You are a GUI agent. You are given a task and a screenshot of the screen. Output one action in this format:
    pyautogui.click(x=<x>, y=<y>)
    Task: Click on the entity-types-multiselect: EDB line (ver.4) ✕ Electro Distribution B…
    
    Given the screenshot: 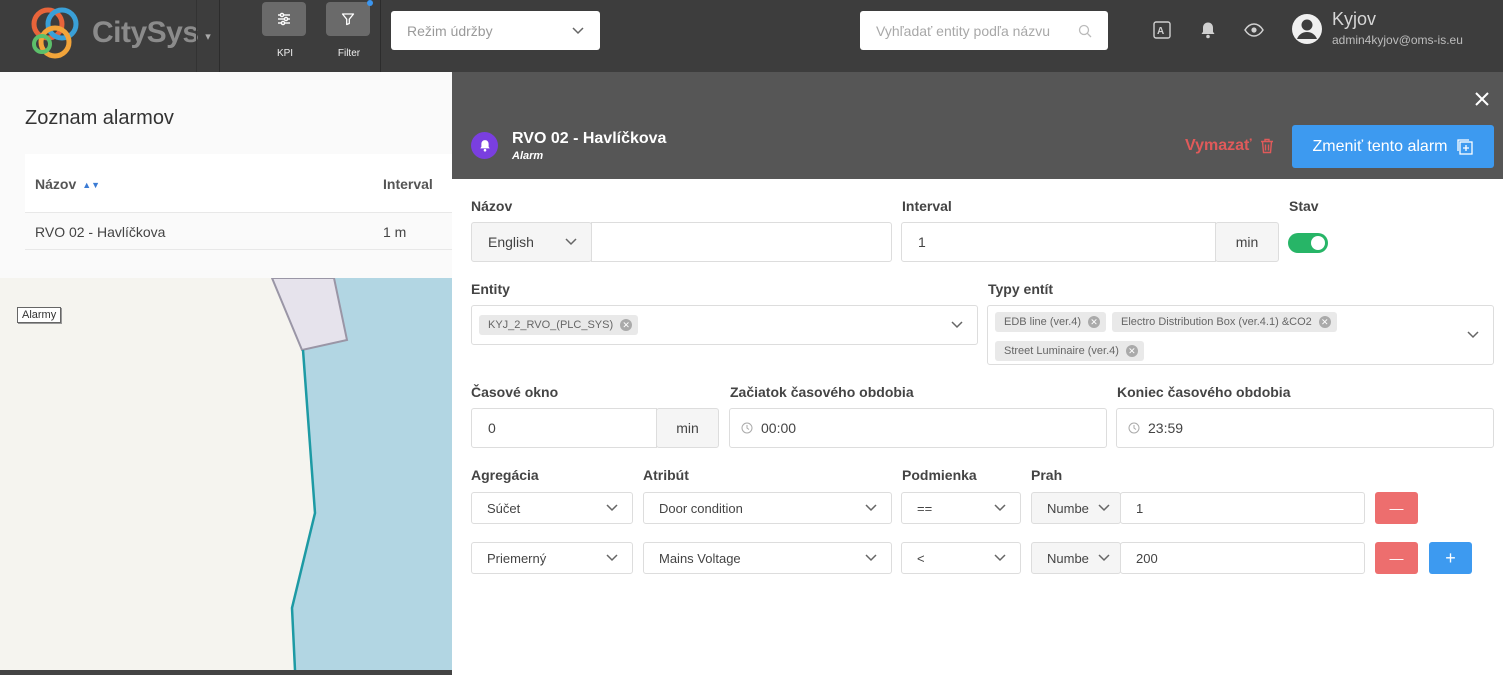 What is the action you would take?
    pyautogui.click(x=1240, y=335)
    